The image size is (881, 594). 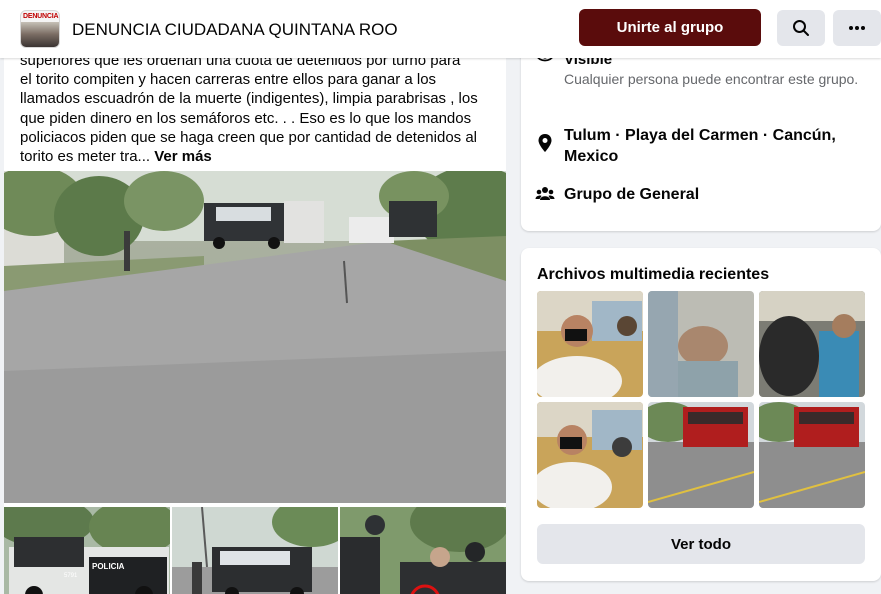 I want to click on police-car-number: 5791, so click(x=71, y=576).